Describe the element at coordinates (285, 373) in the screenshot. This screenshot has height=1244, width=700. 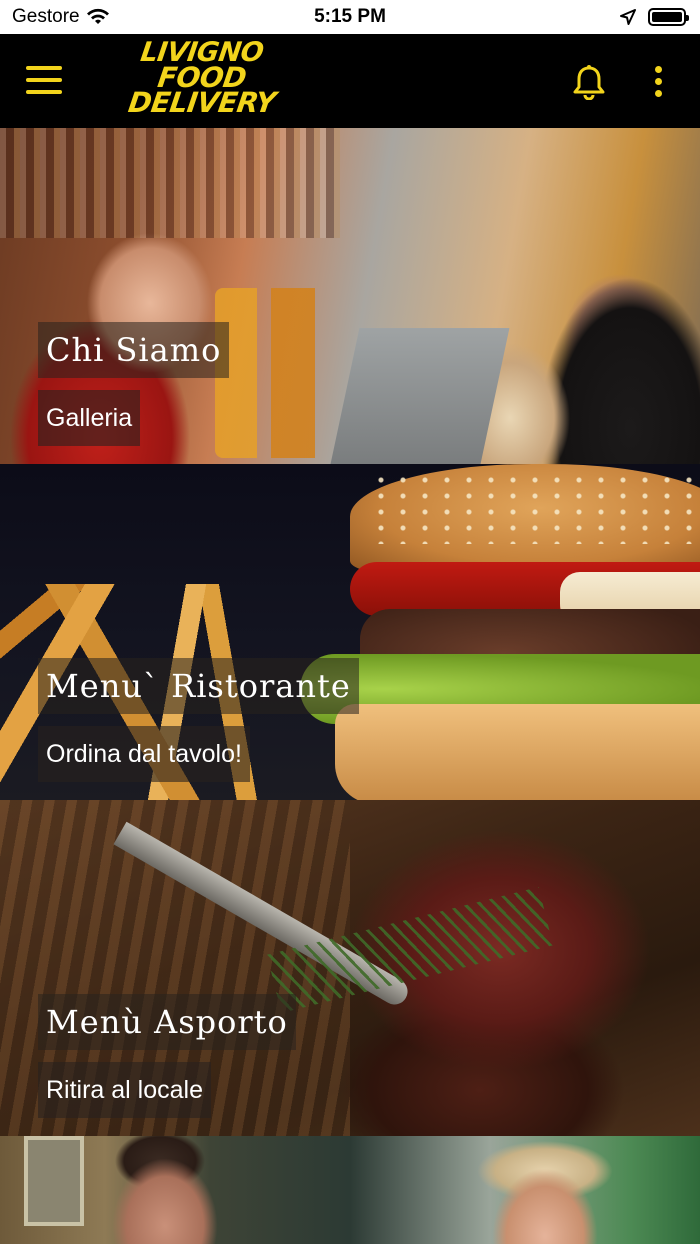
I see `liquor-bottles-image` at that location.